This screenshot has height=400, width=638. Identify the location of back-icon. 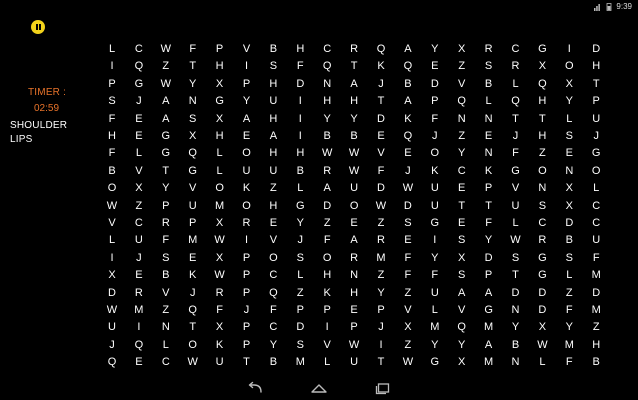
(255, 388).